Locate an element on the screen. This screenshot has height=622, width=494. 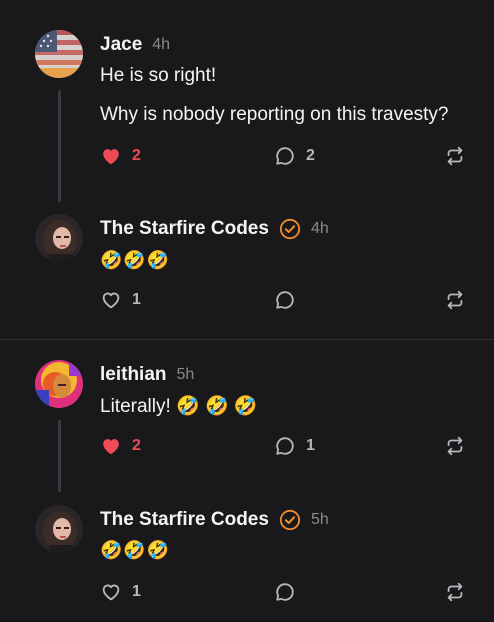
author-name: leithian is located at coordinates (133, 375).